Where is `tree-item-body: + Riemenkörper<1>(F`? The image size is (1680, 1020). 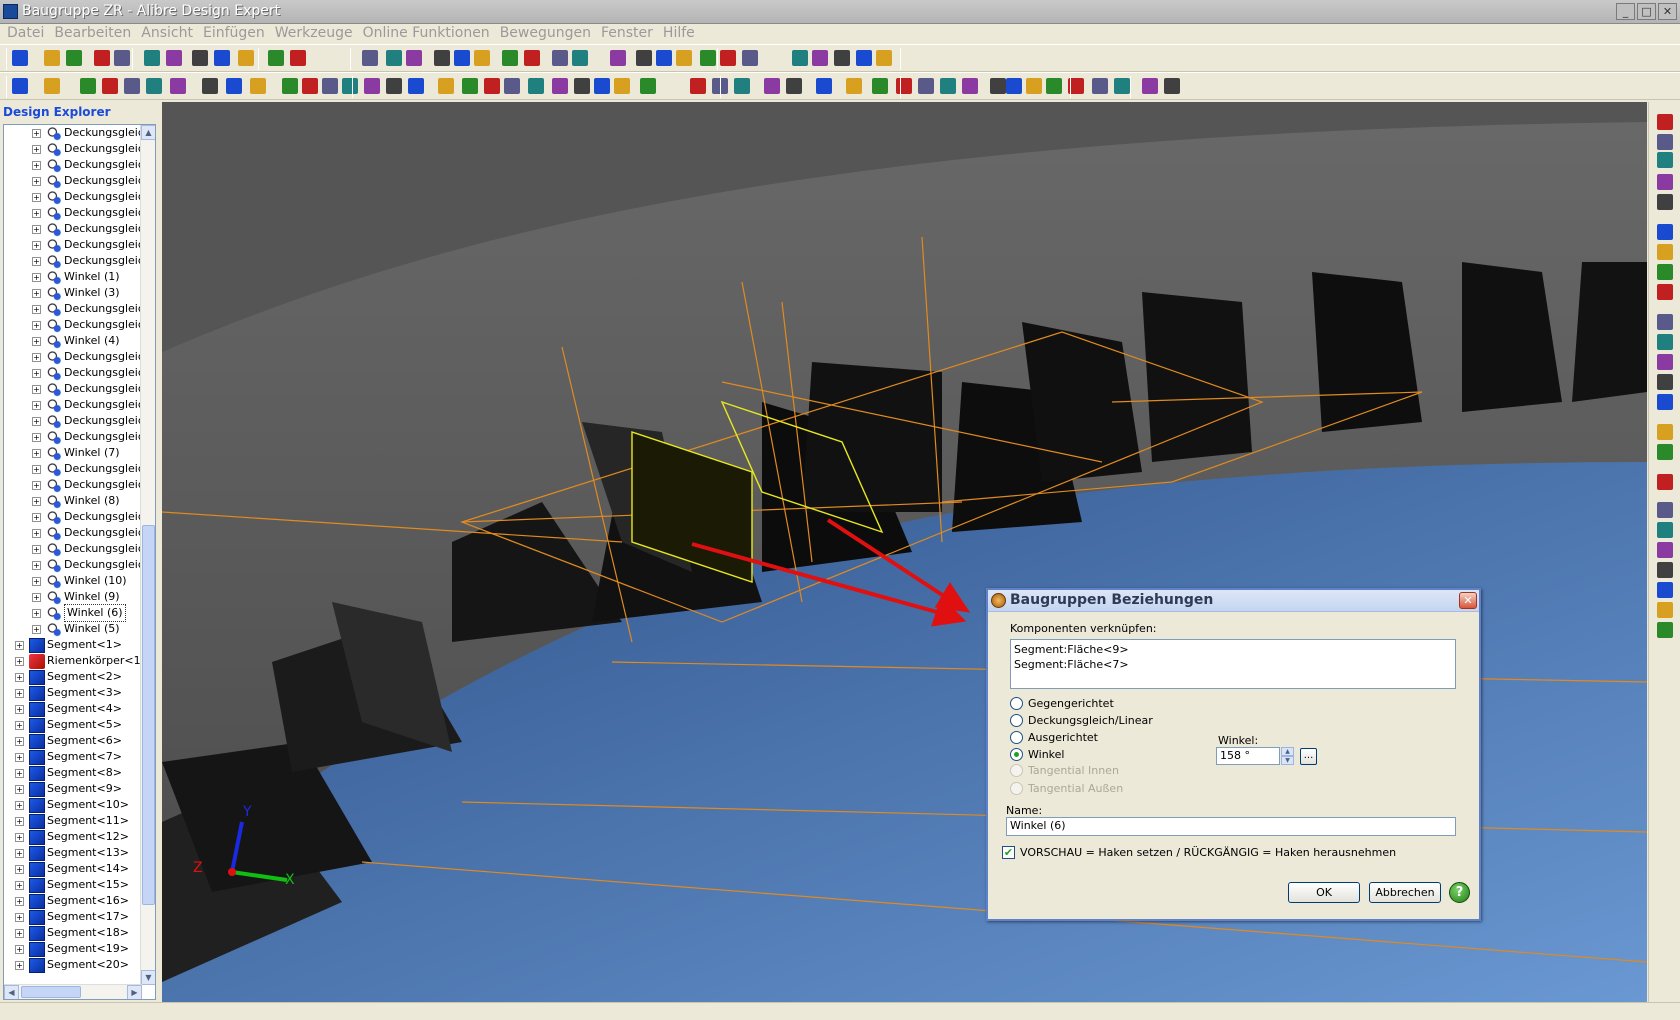 tree-item-body: + Riemenkörper<1>(F is located at coordinates (78, 661).